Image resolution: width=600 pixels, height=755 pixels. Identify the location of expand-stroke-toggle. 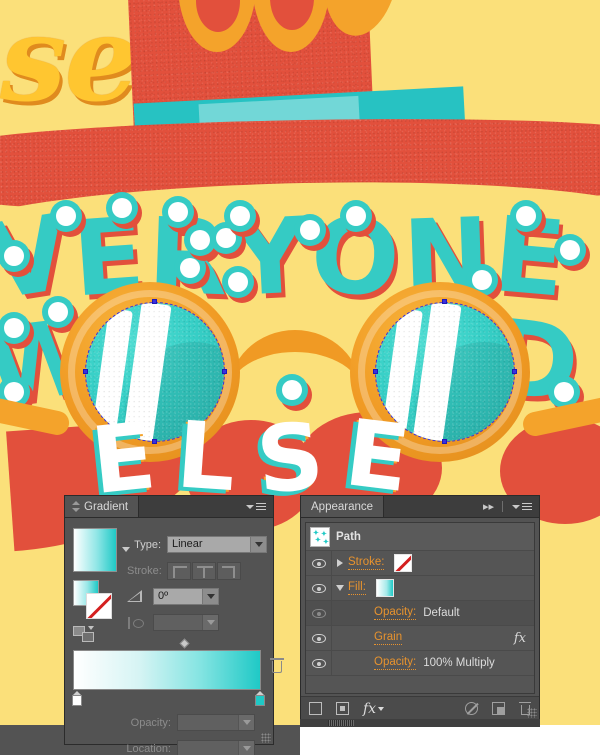
(340, 563).